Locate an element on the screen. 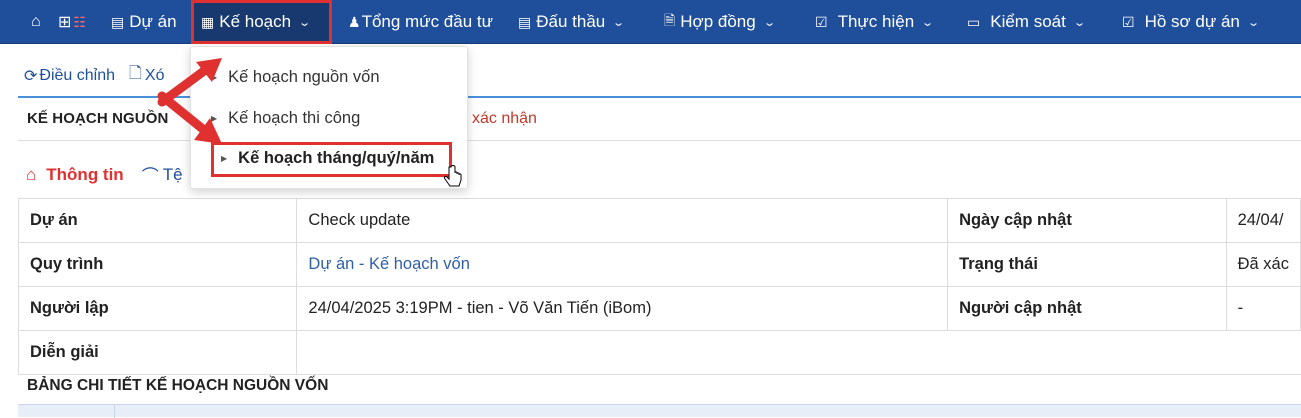  updater-value: - is located at coordinates (1263, 308).